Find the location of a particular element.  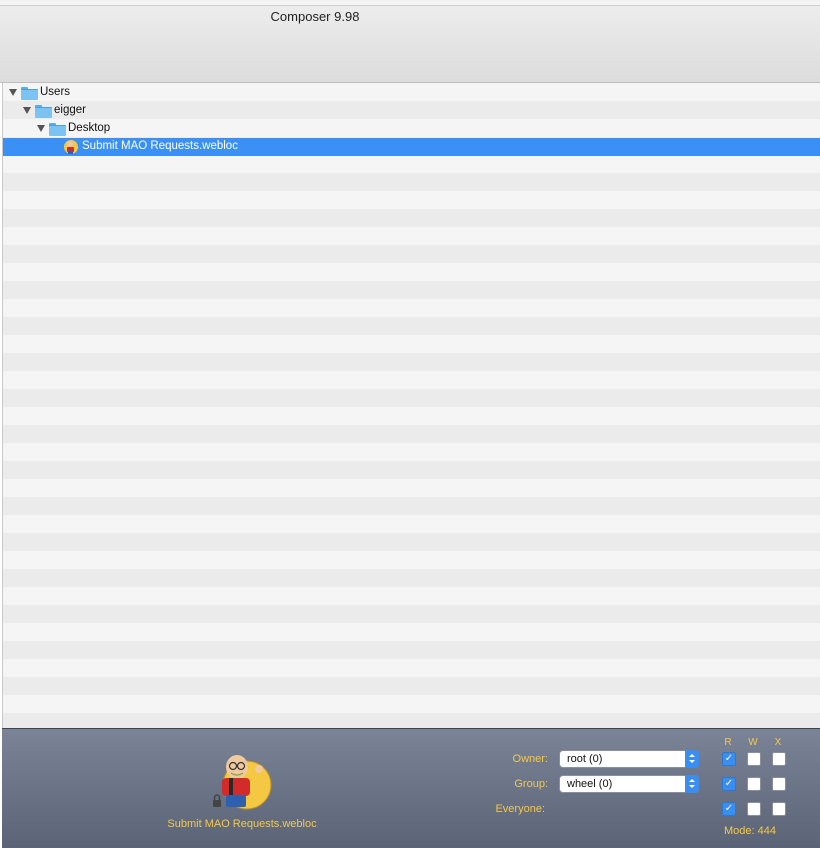

tree-row-label: Users is located at coordinates (55, 92).